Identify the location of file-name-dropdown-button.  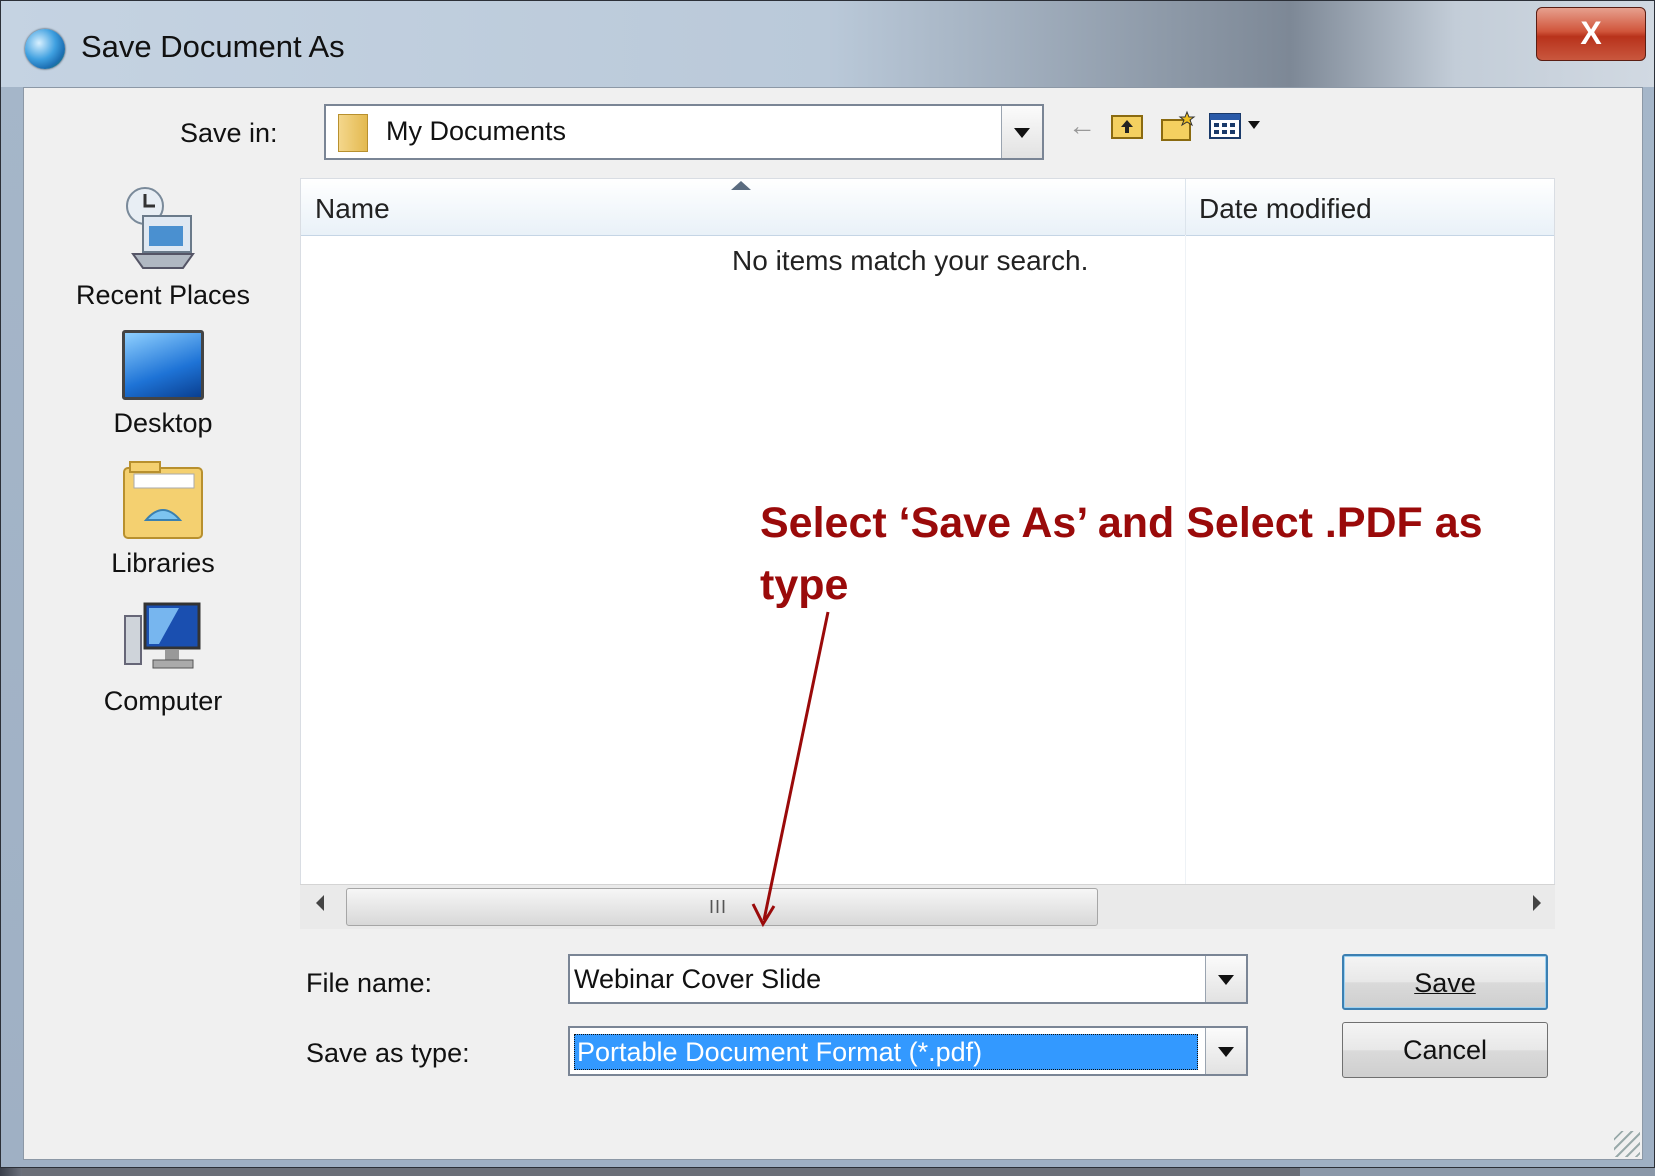
(1225, 979).